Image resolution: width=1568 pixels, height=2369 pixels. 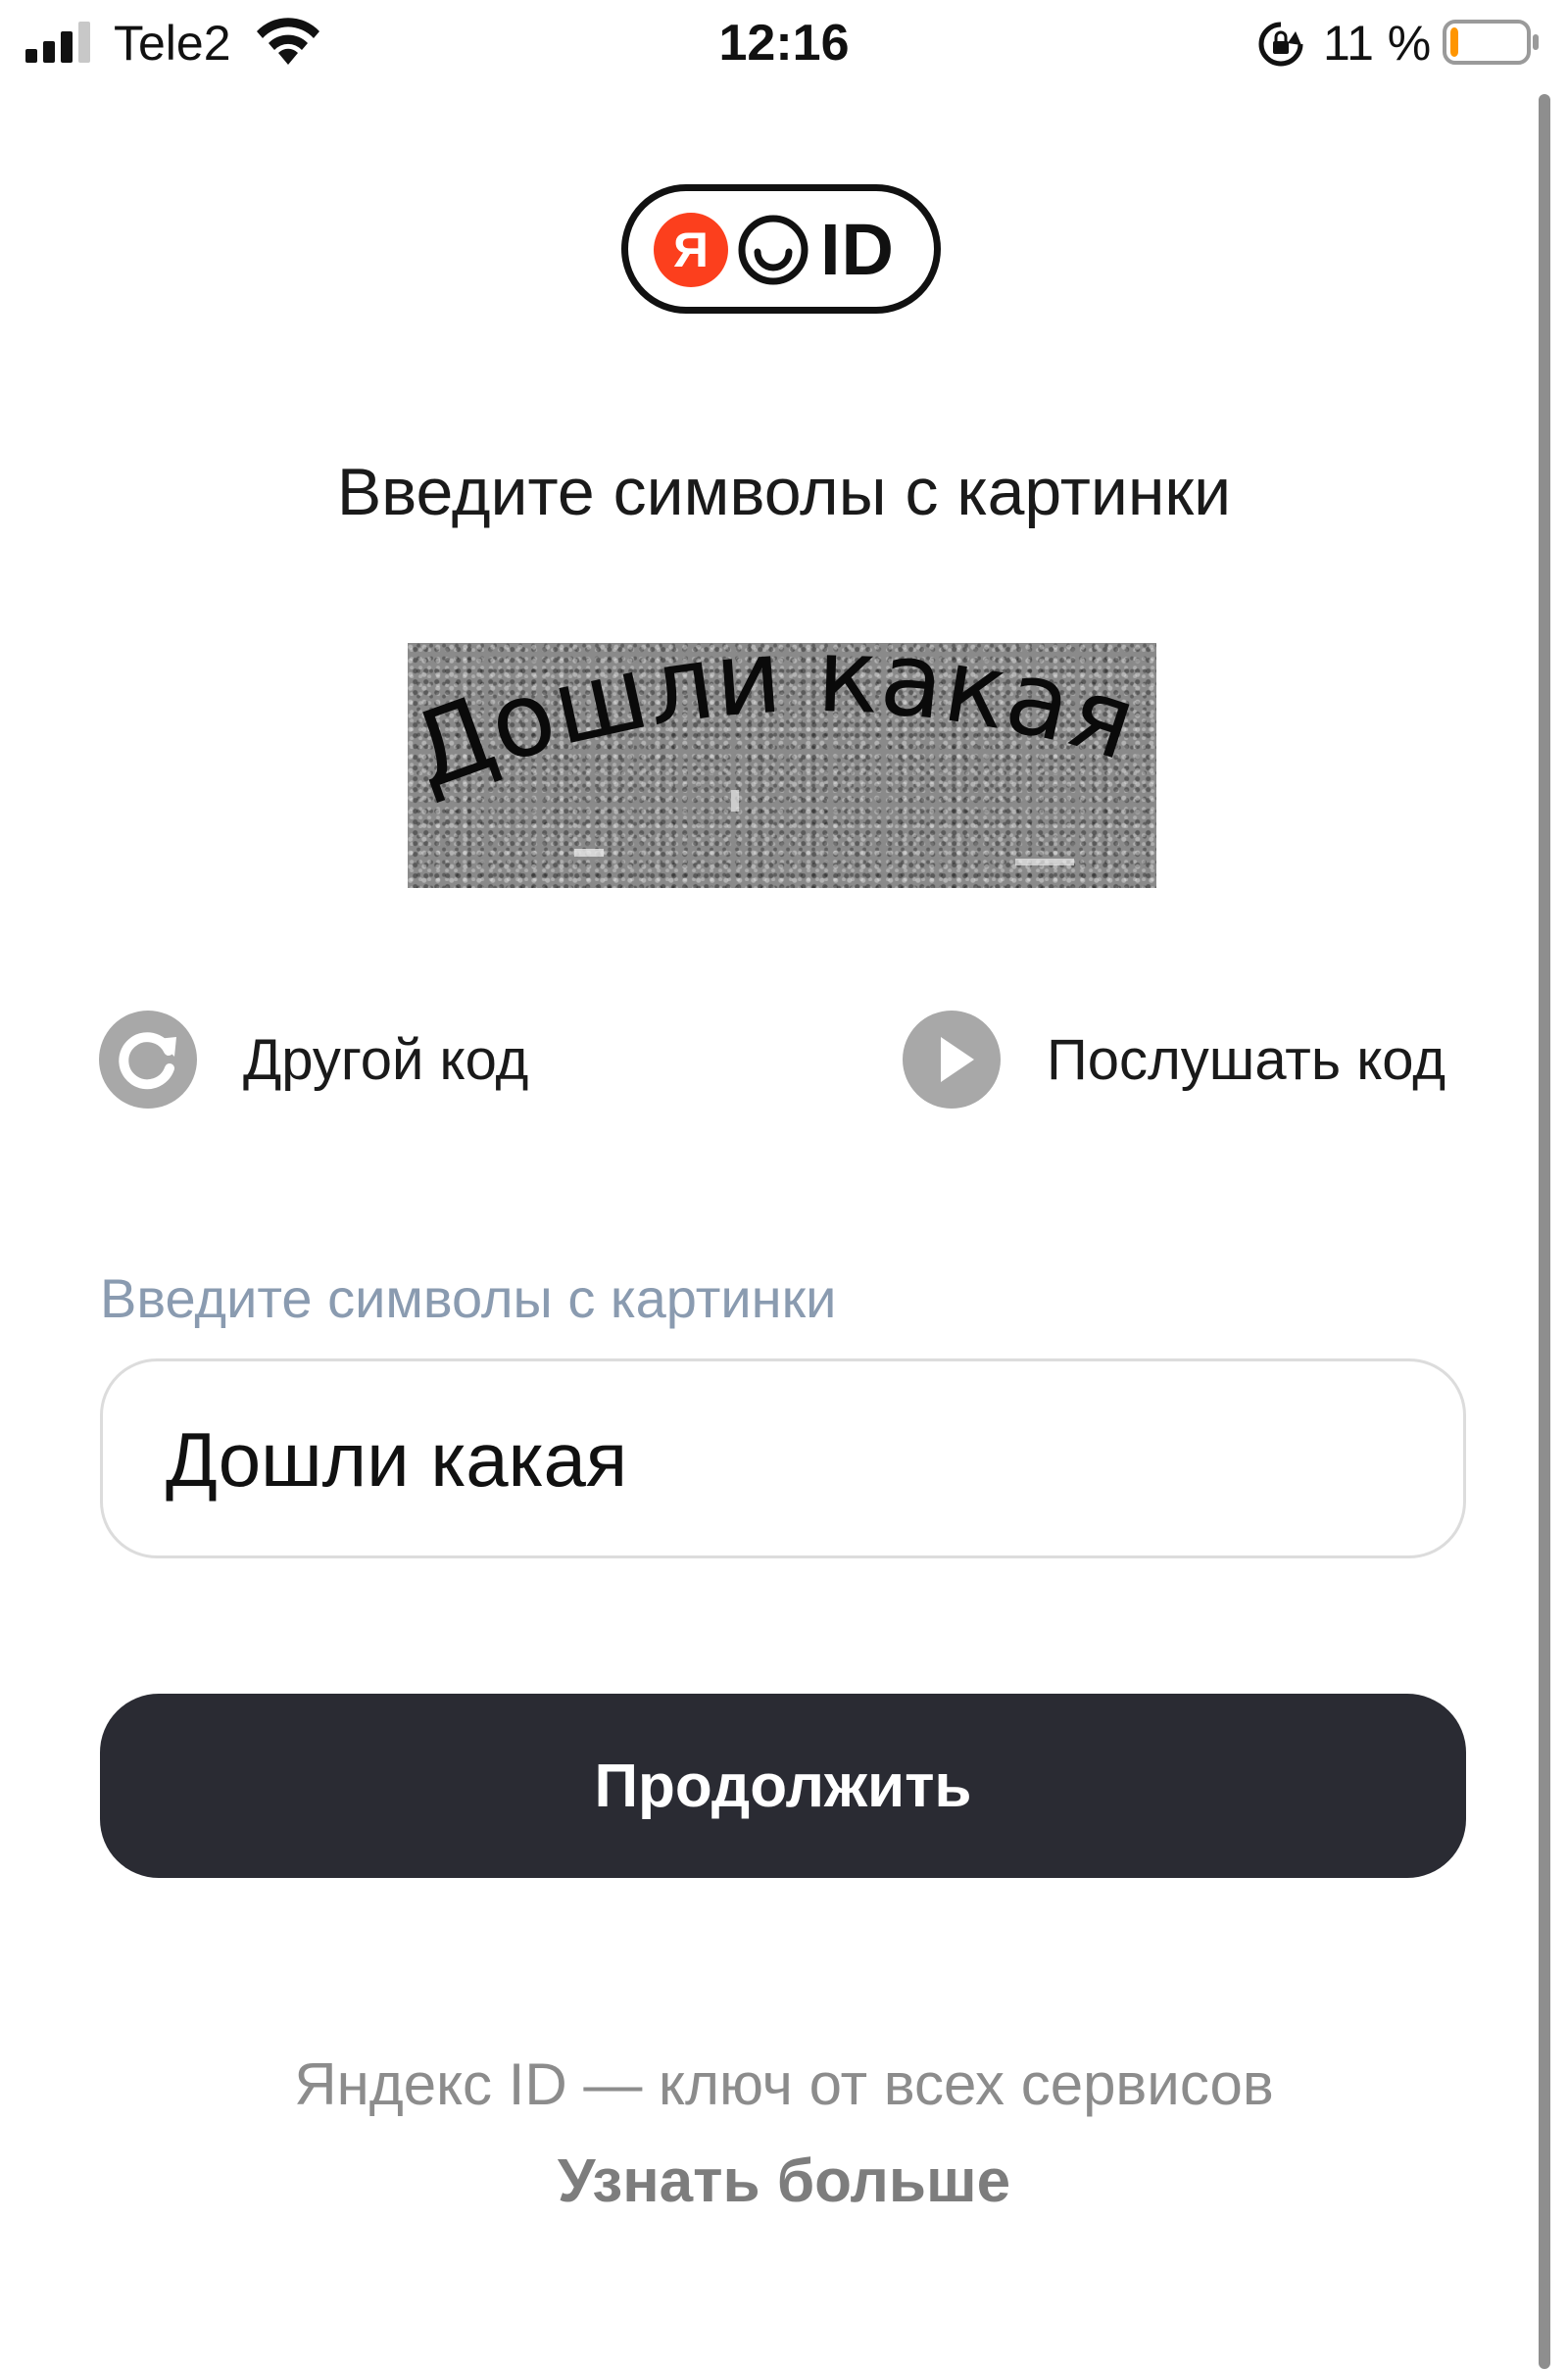 I want to click on yandex-id-logo: Я ID, so click(x=781, y=249).